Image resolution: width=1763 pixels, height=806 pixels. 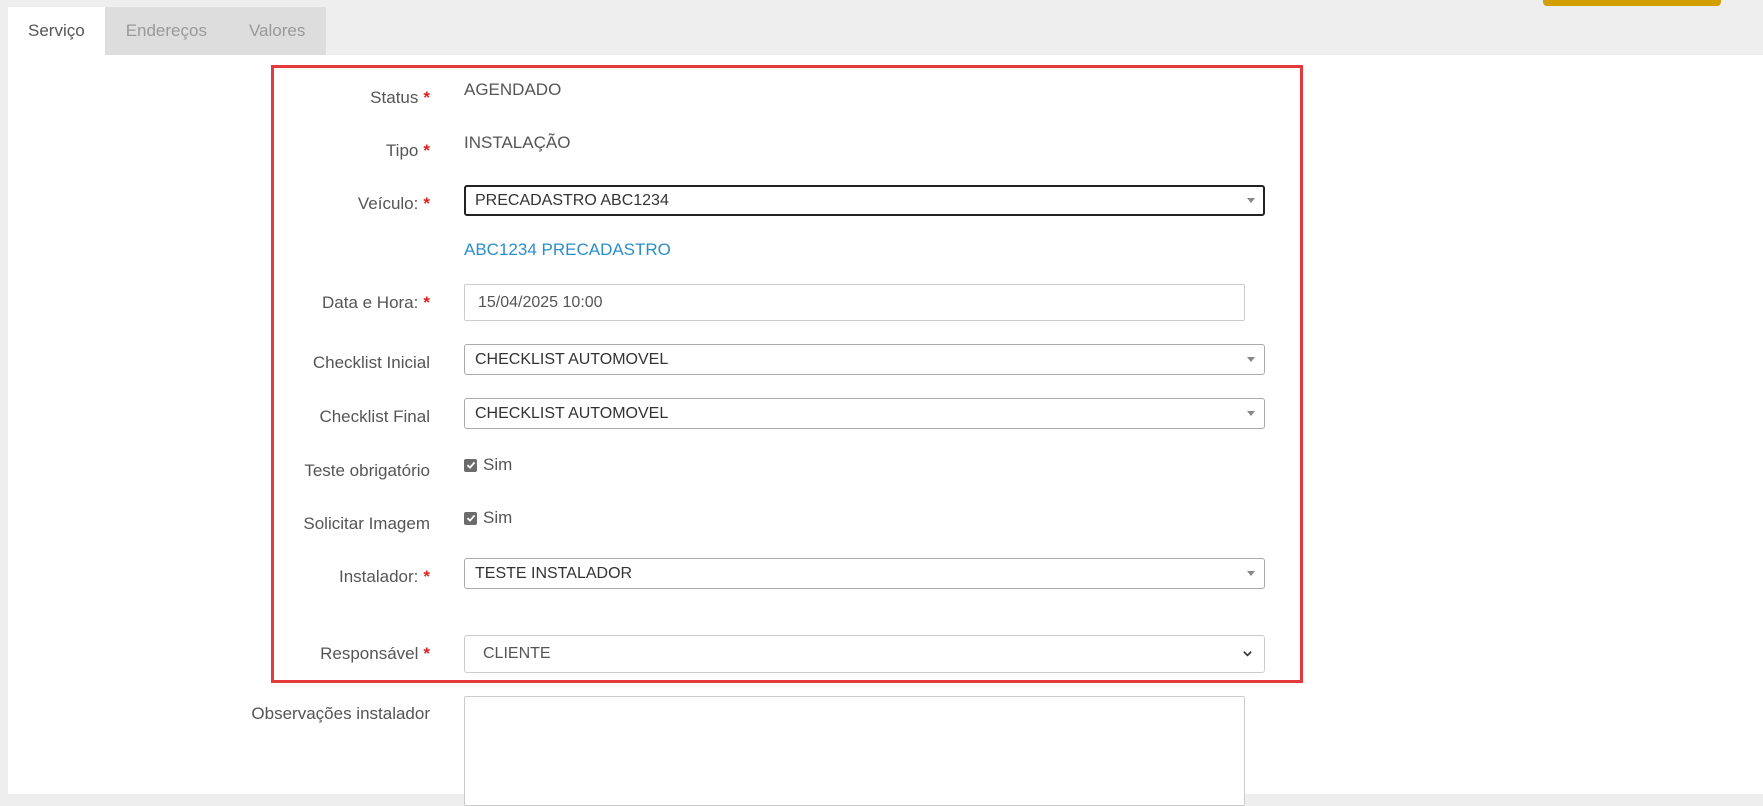 I want to click on teste-obrigatorio-label: Teste obrigatório, so click(x=367, y=470).